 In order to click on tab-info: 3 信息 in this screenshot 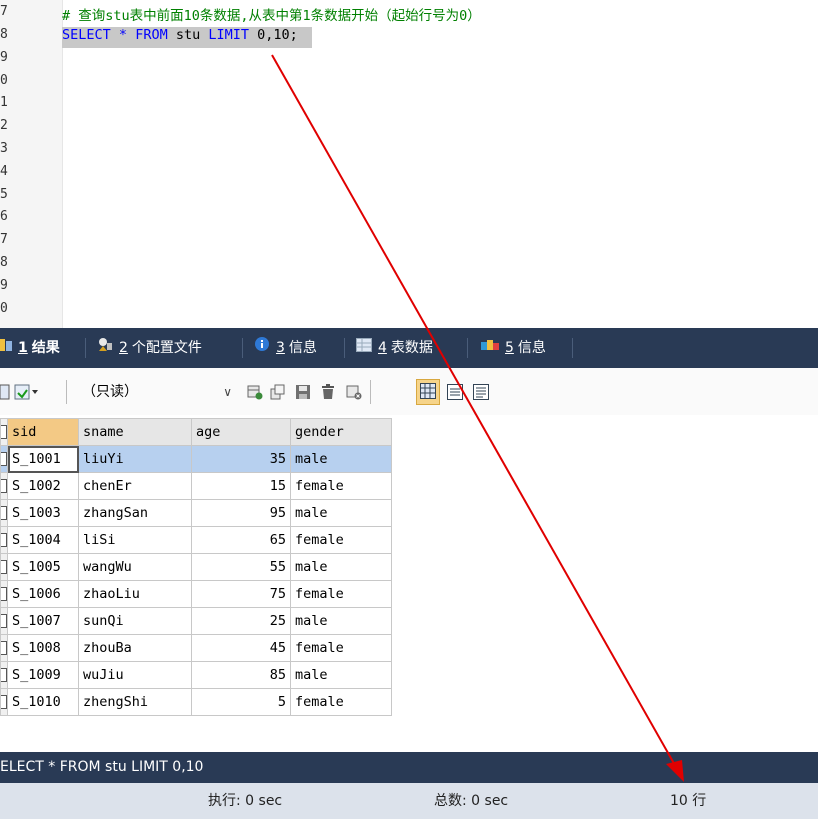, I will do `click(285, 348)`.